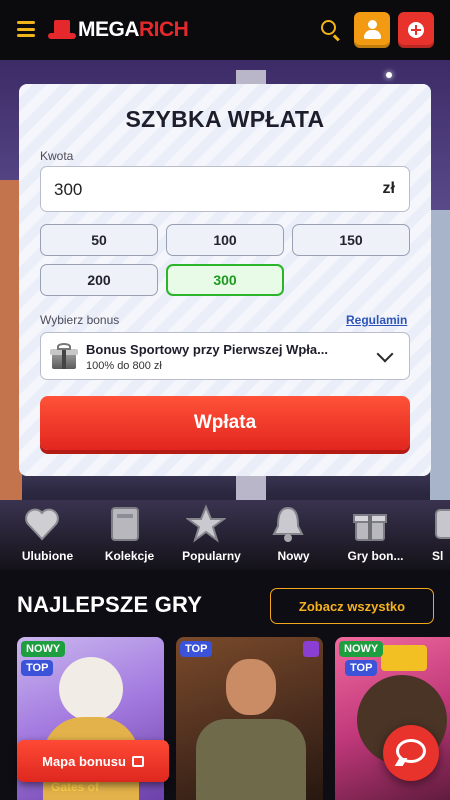 This screenshot has height=800, width=450. Describe the element at coordinates (47, 556) in the screenshot. I see `category-label: Ulubione` at that location.